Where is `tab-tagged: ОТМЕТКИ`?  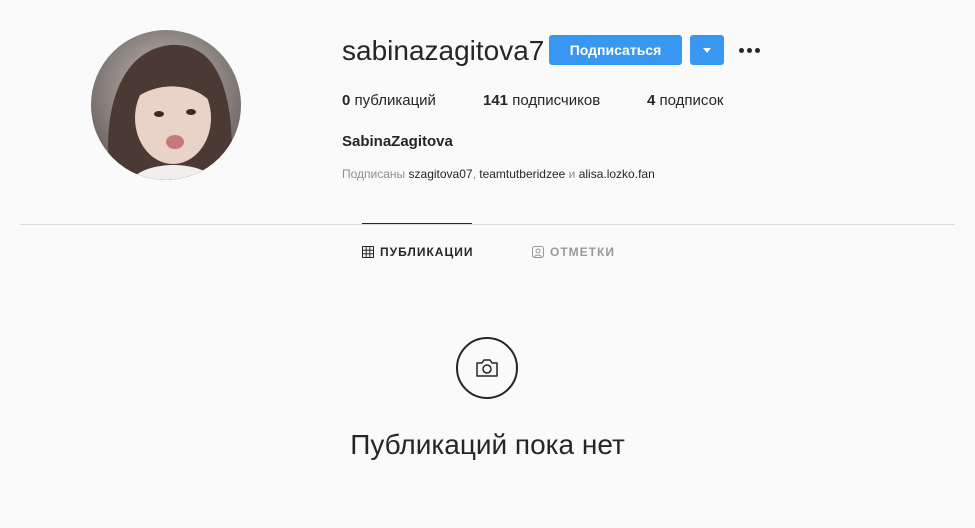 tab-tagged: ОТМЕТКИ is located at coordinates (573, 252).